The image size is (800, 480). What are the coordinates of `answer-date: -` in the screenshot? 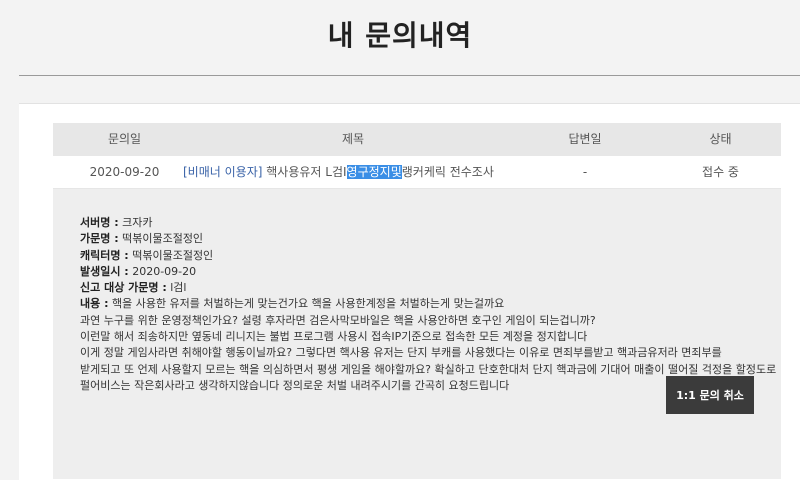 It's located at (585, 172).